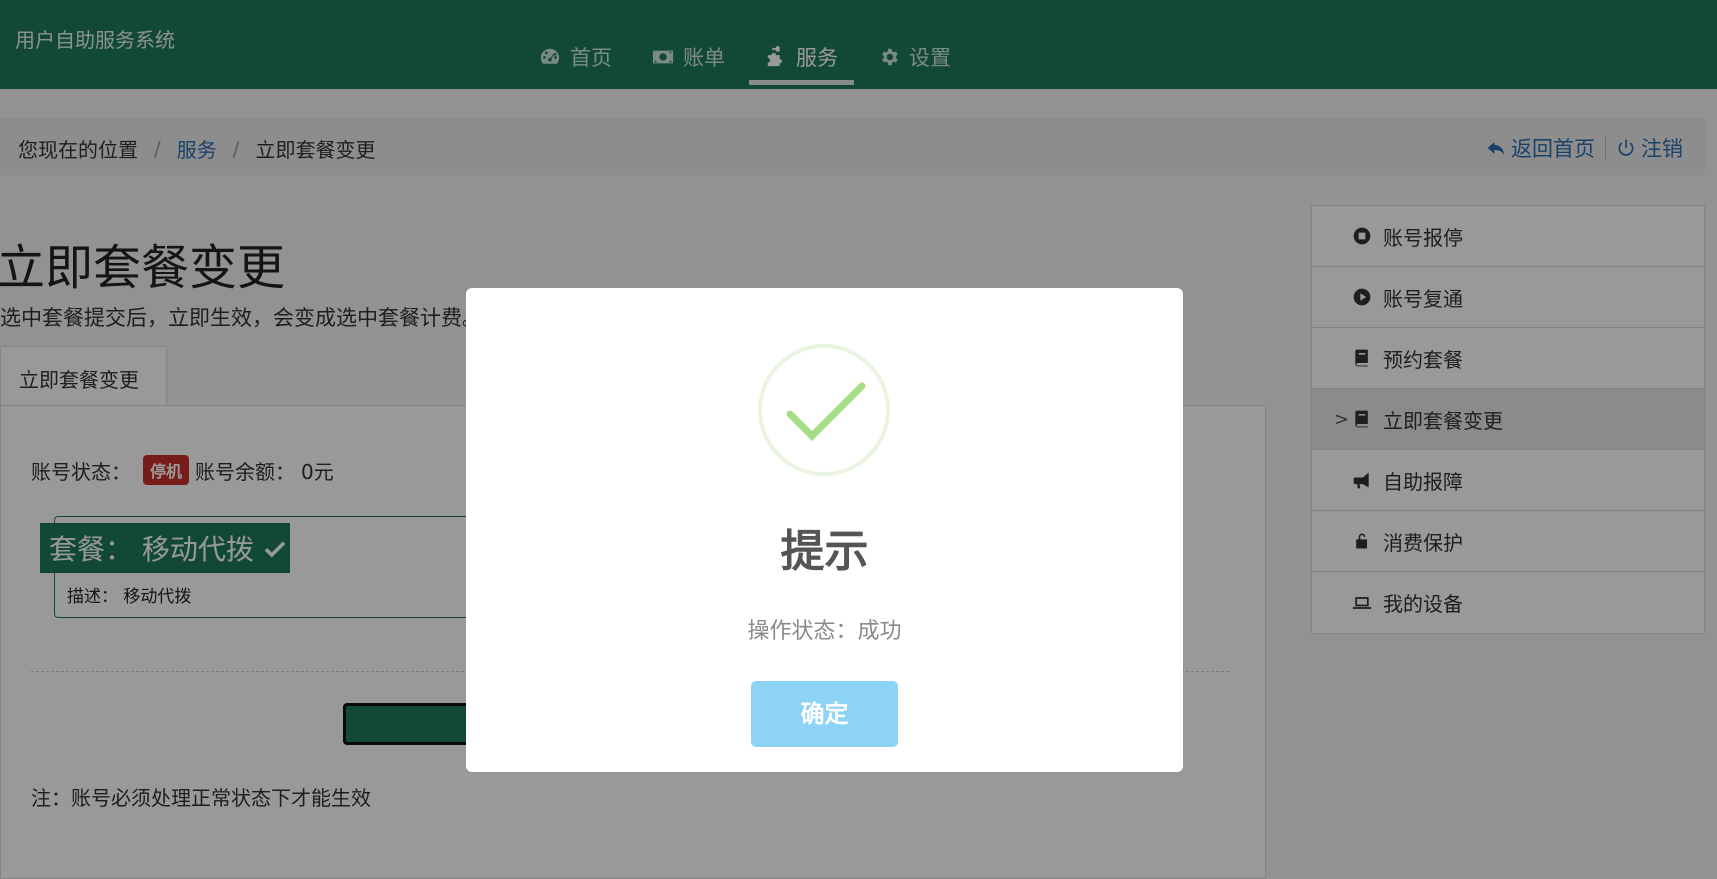 This screenshot has width=1717, height=879. I want to click on modal-message: 操作状态：成功, so click(824, 631).